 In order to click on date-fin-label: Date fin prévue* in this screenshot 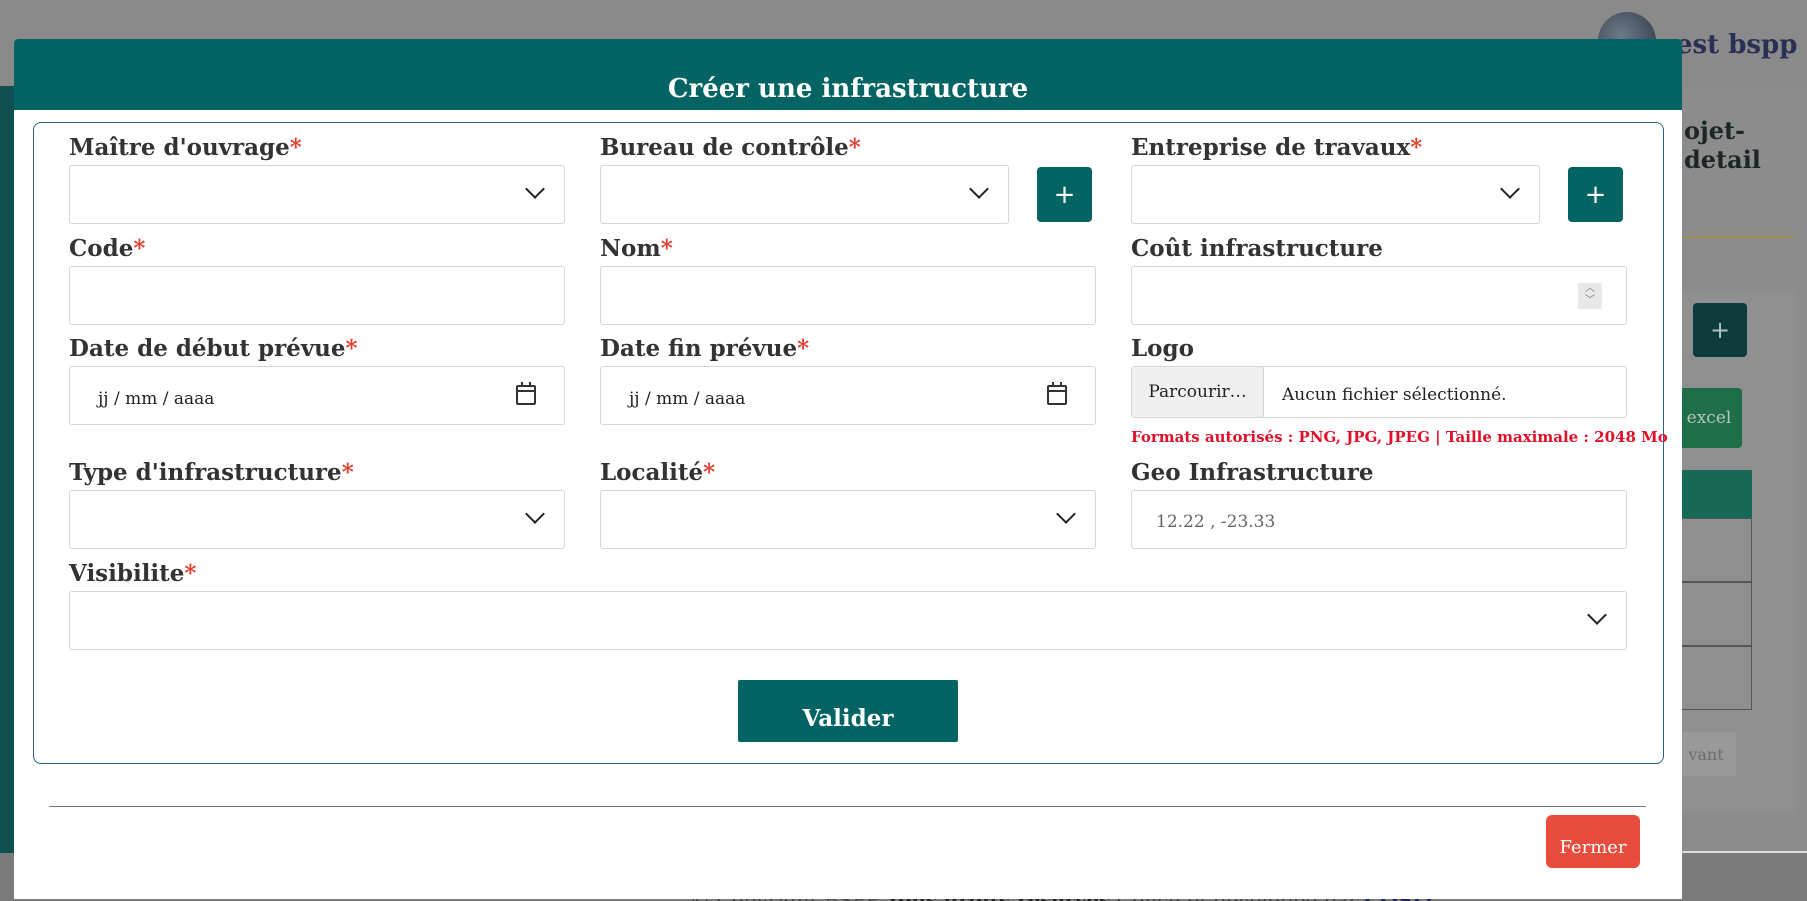, I will do `click(705, 348)`.